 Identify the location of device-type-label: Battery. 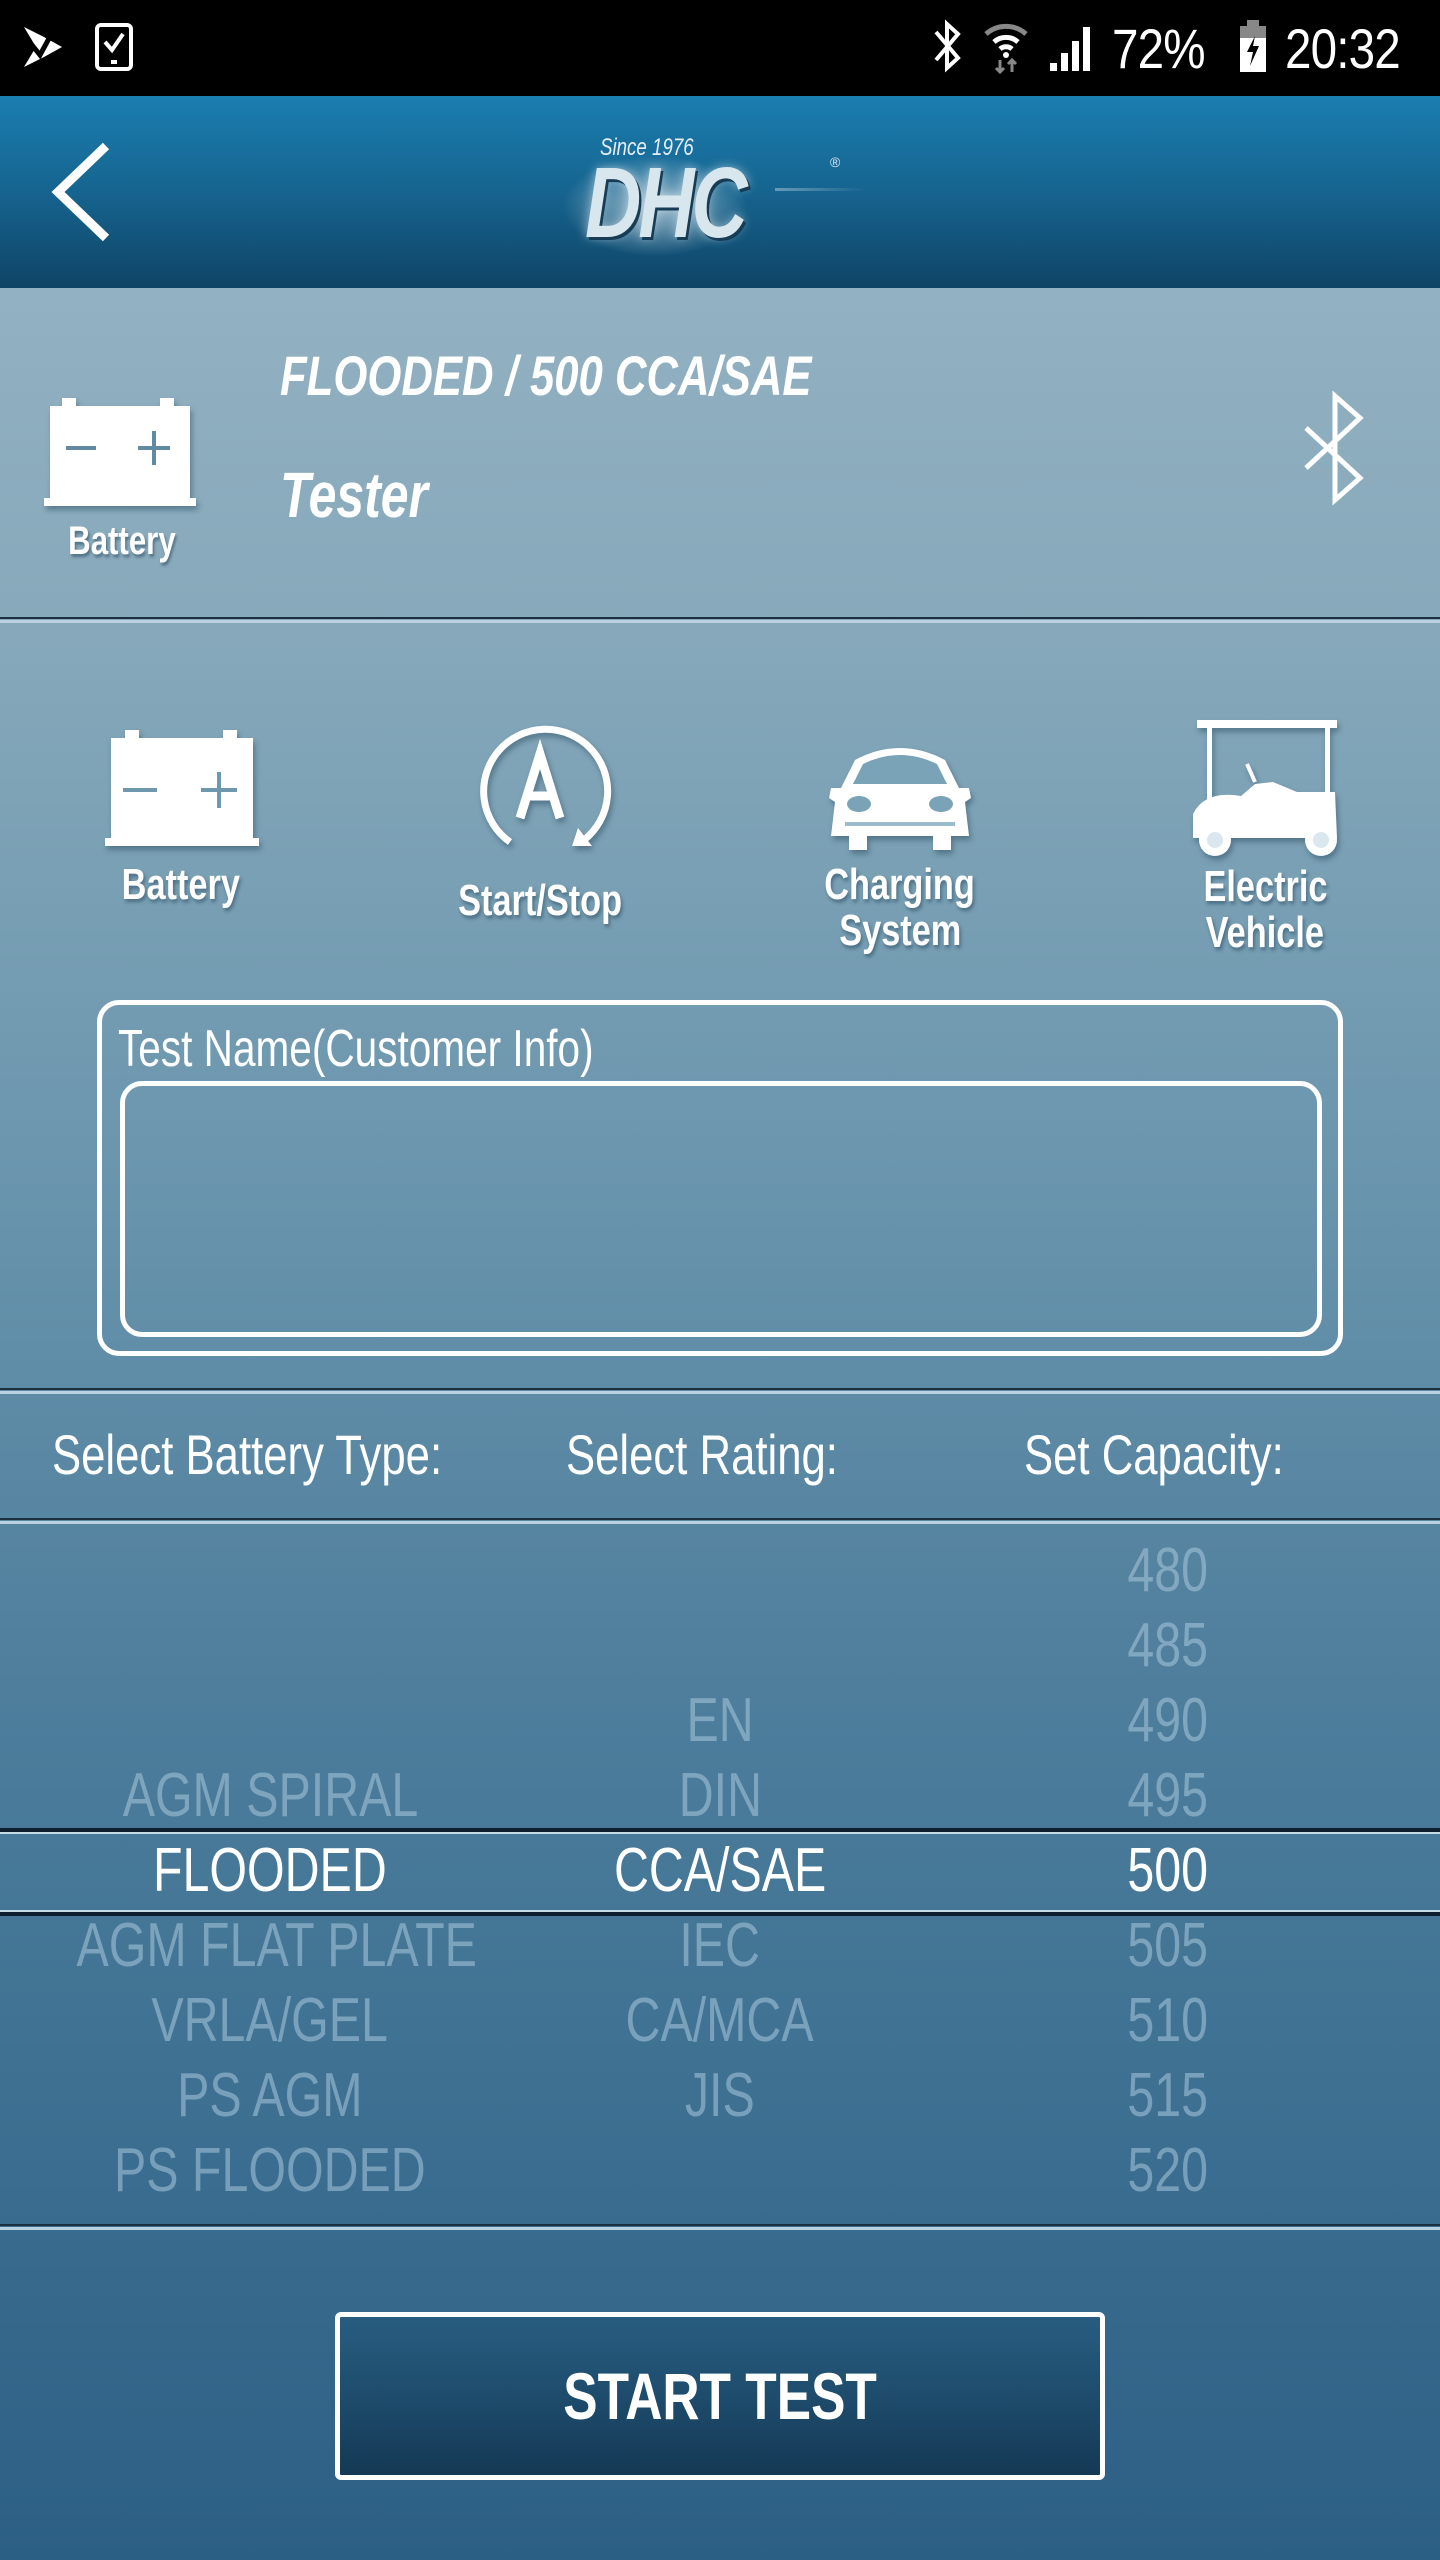
(122, 541).